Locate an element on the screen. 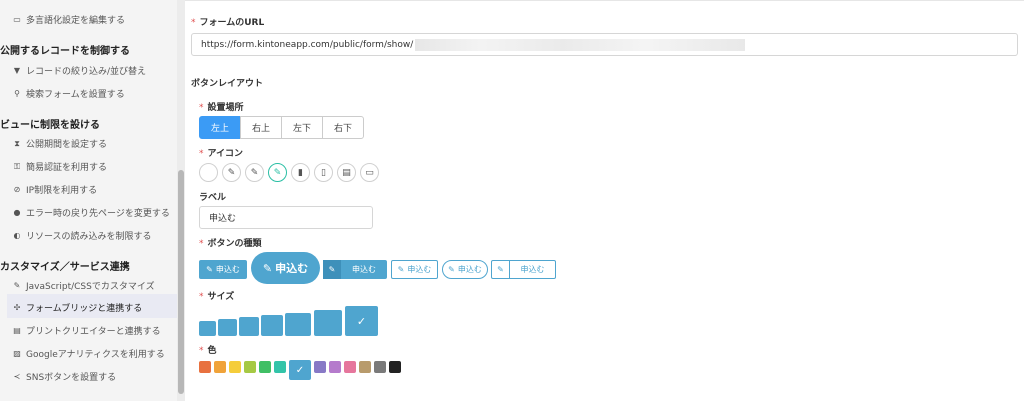 The image size is (1024, 401). sidebar-item-multilingual: ▭ 多言語化設定を編集する is located at coordinates (68, 19).